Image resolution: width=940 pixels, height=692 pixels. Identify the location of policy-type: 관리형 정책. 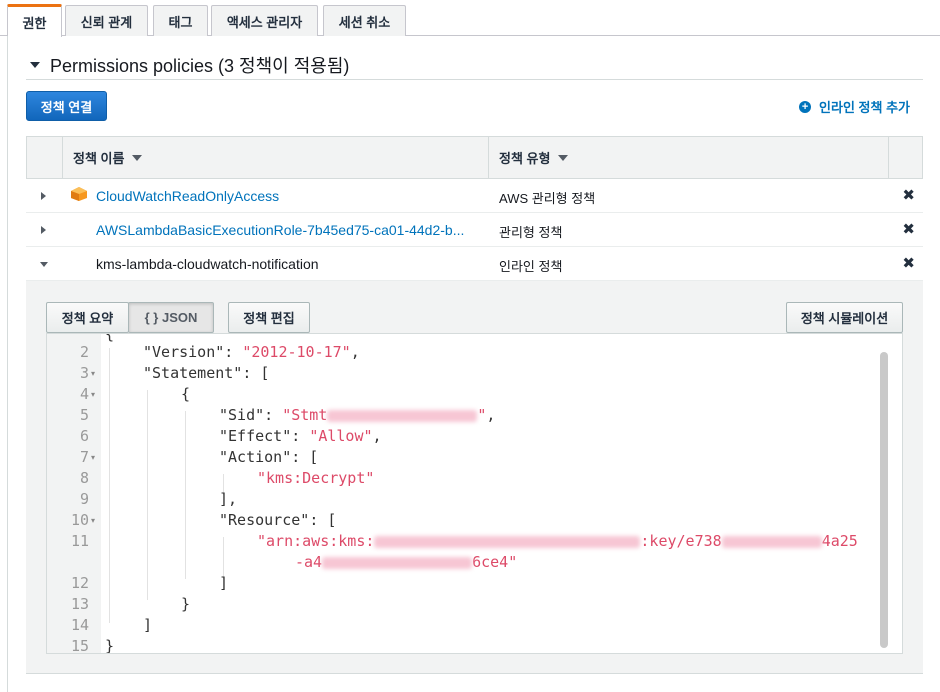
(531, 232).